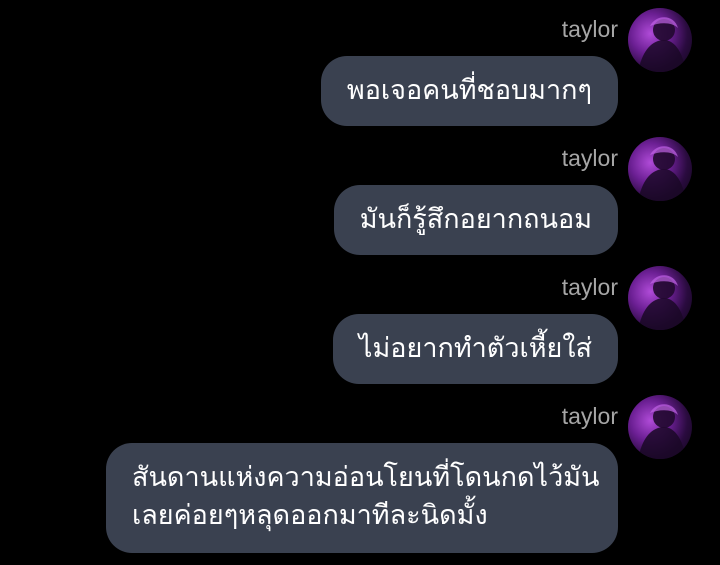 Image resolution: width=720 pixels, height=565 pixels. I want to click on message-text: มันก็รู้สึกอยากถนอม, so click(475, 219).